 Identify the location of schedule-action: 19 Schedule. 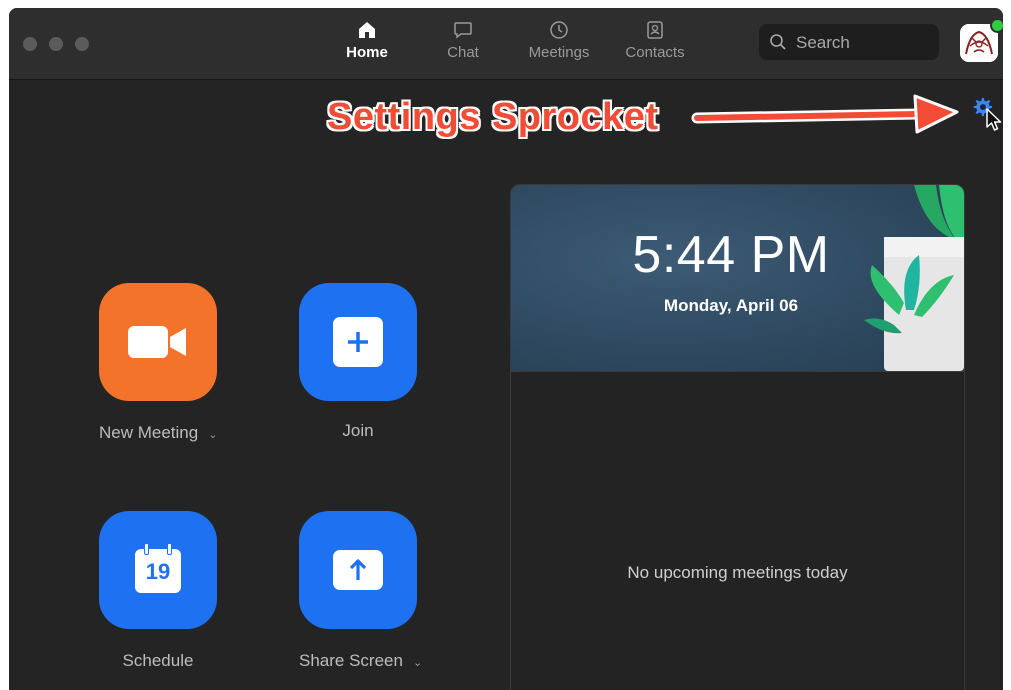
(158, 591).